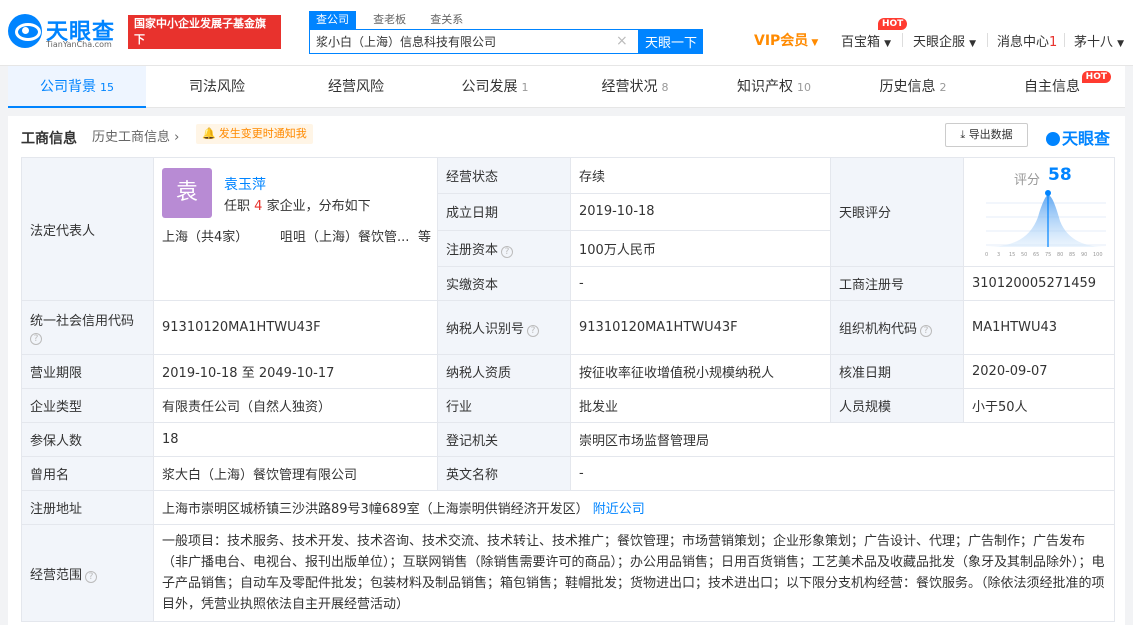 The height and width of the screenshot is (625, 1133). I want to click on notify-label: 发生变更时通知我, so click(262, 133).